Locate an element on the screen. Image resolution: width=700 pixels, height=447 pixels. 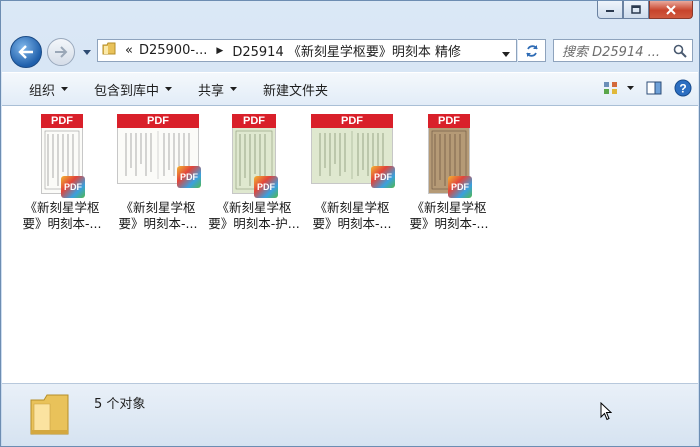
preview-pane-button is located at coordinates (654, 88).